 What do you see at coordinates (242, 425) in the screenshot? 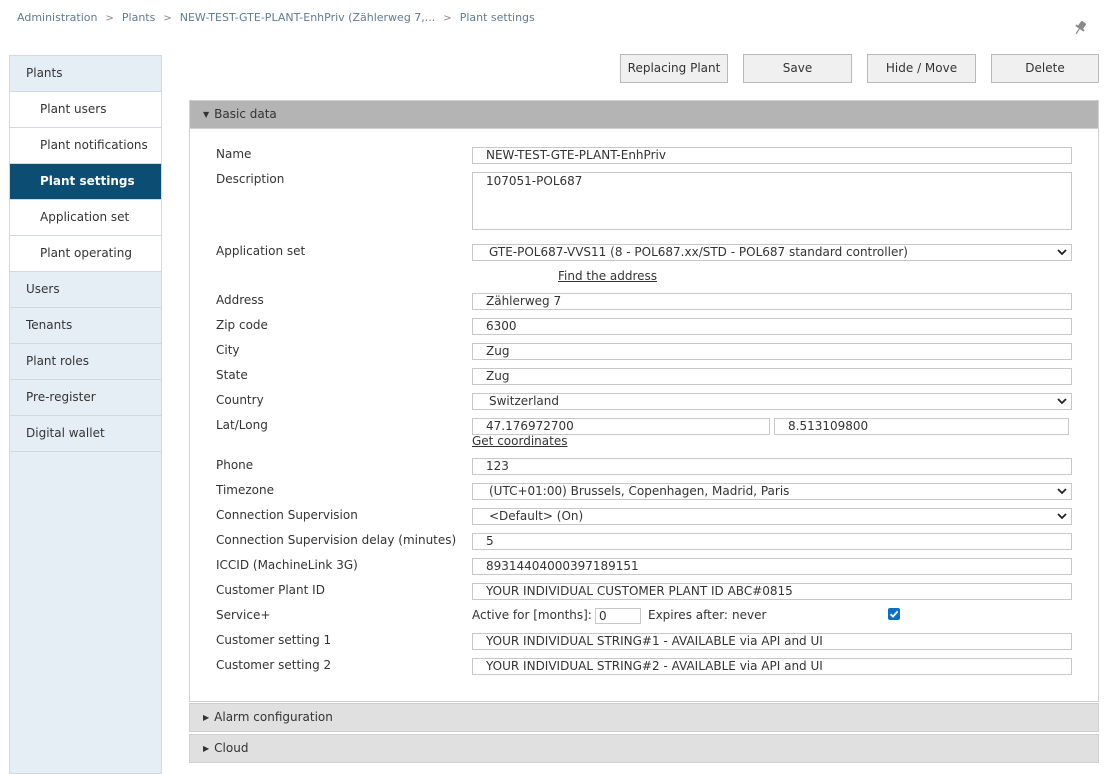
I see `latlong-label: Lat/Long` at bounding box center [242, 425].